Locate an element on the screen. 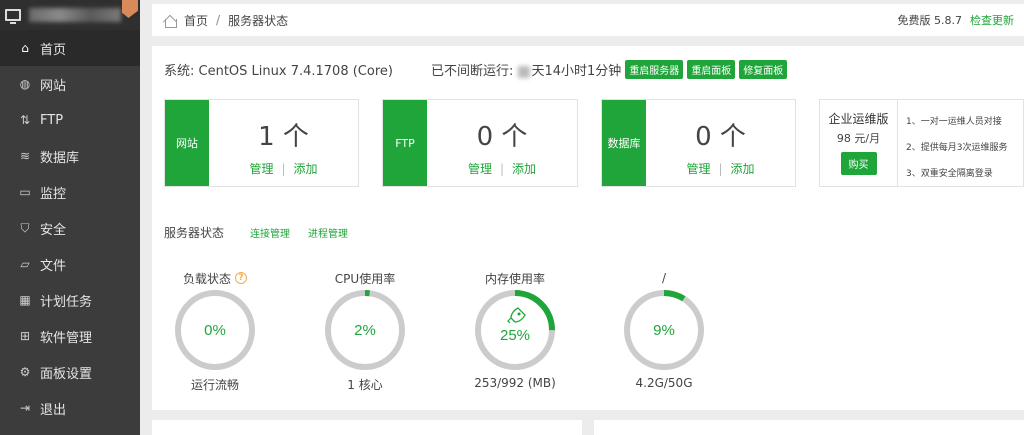  version-area: 免费版 5.8.7 检查更新 is located at coordinates (956, 20).